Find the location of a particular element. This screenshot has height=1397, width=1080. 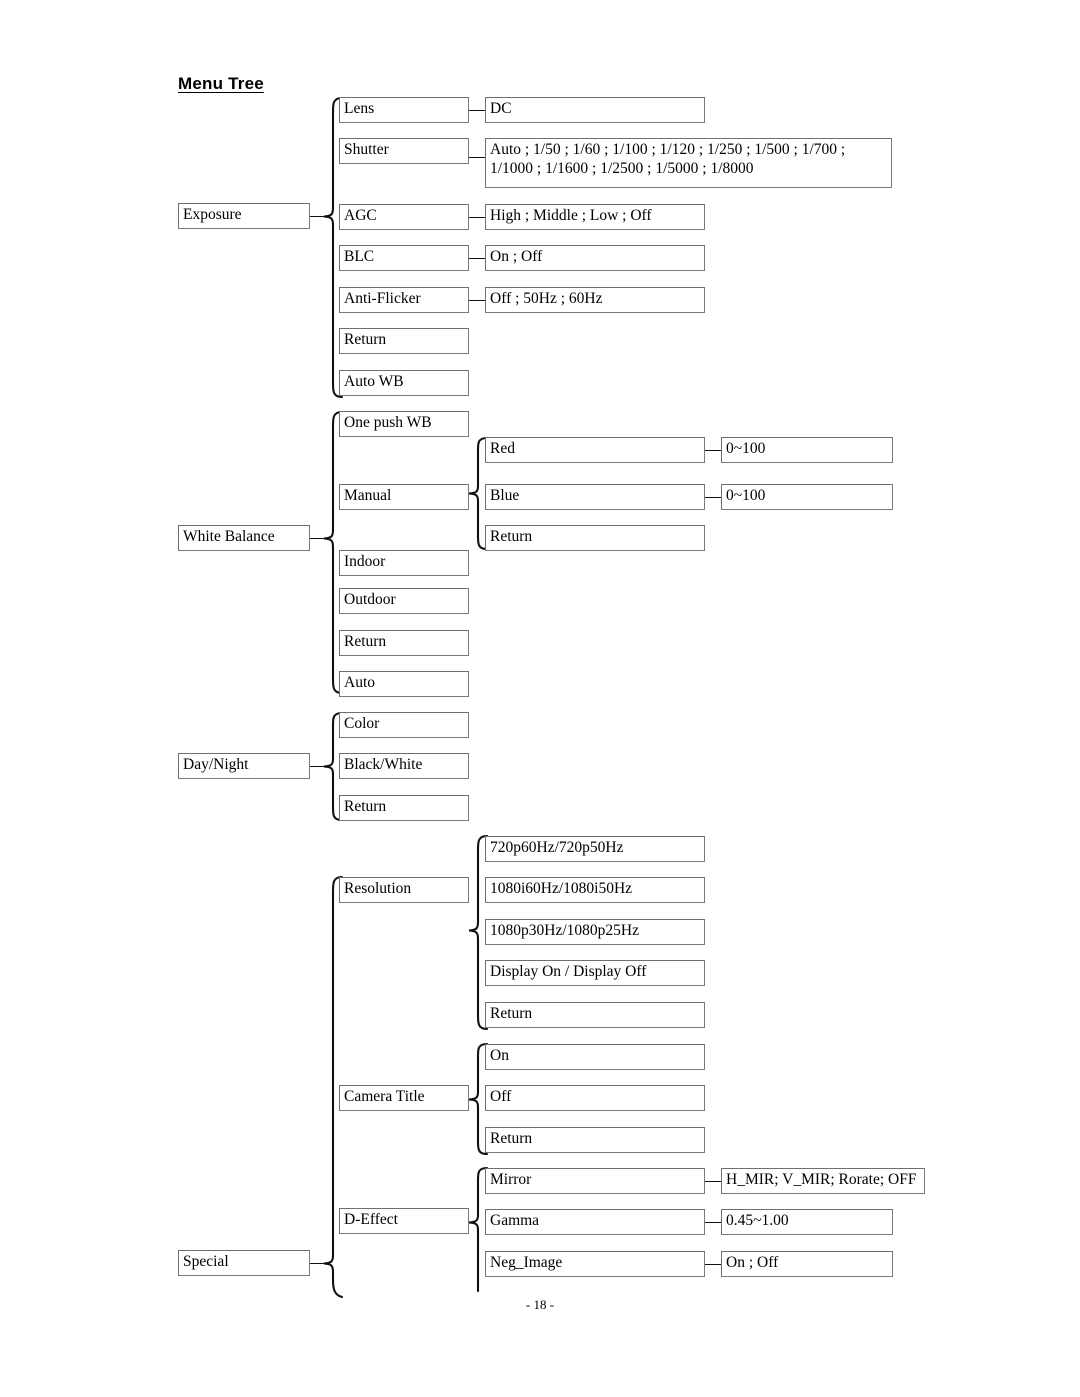

node-lens: Lens is located at coordinates (404, 110).